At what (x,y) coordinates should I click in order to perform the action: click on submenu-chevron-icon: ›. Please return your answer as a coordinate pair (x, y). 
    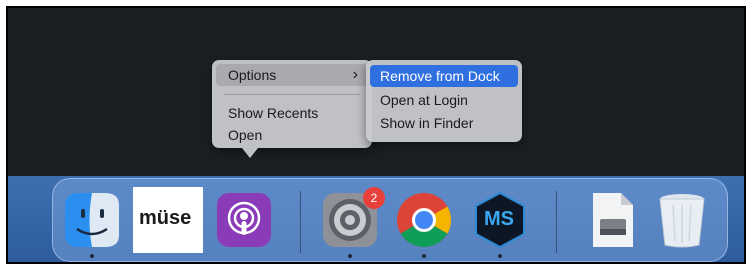
    Looking at the image, I should click on (355, 74).